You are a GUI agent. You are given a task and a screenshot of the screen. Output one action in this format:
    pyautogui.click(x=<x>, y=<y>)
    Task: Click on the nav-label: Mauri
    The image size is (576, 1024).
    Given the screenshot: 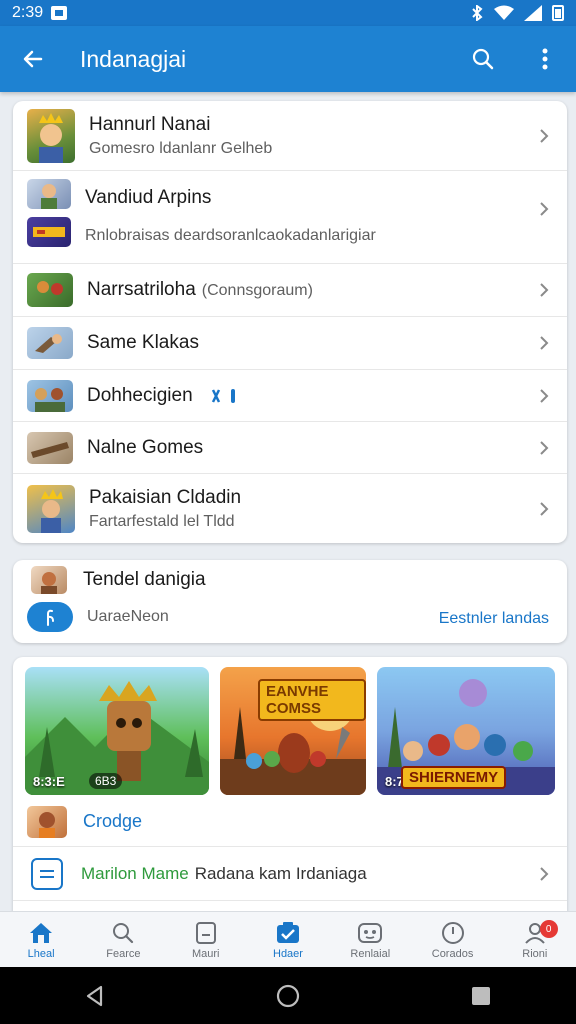 What is the action you would take?
    pyautogui.click(x=205, y=953)
    